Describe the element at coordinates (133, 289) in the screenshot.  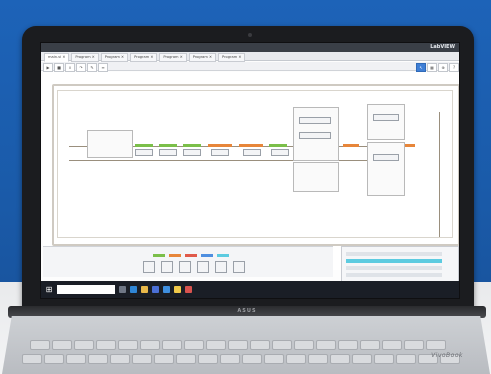
I see `edge-browser-icon` at that location.